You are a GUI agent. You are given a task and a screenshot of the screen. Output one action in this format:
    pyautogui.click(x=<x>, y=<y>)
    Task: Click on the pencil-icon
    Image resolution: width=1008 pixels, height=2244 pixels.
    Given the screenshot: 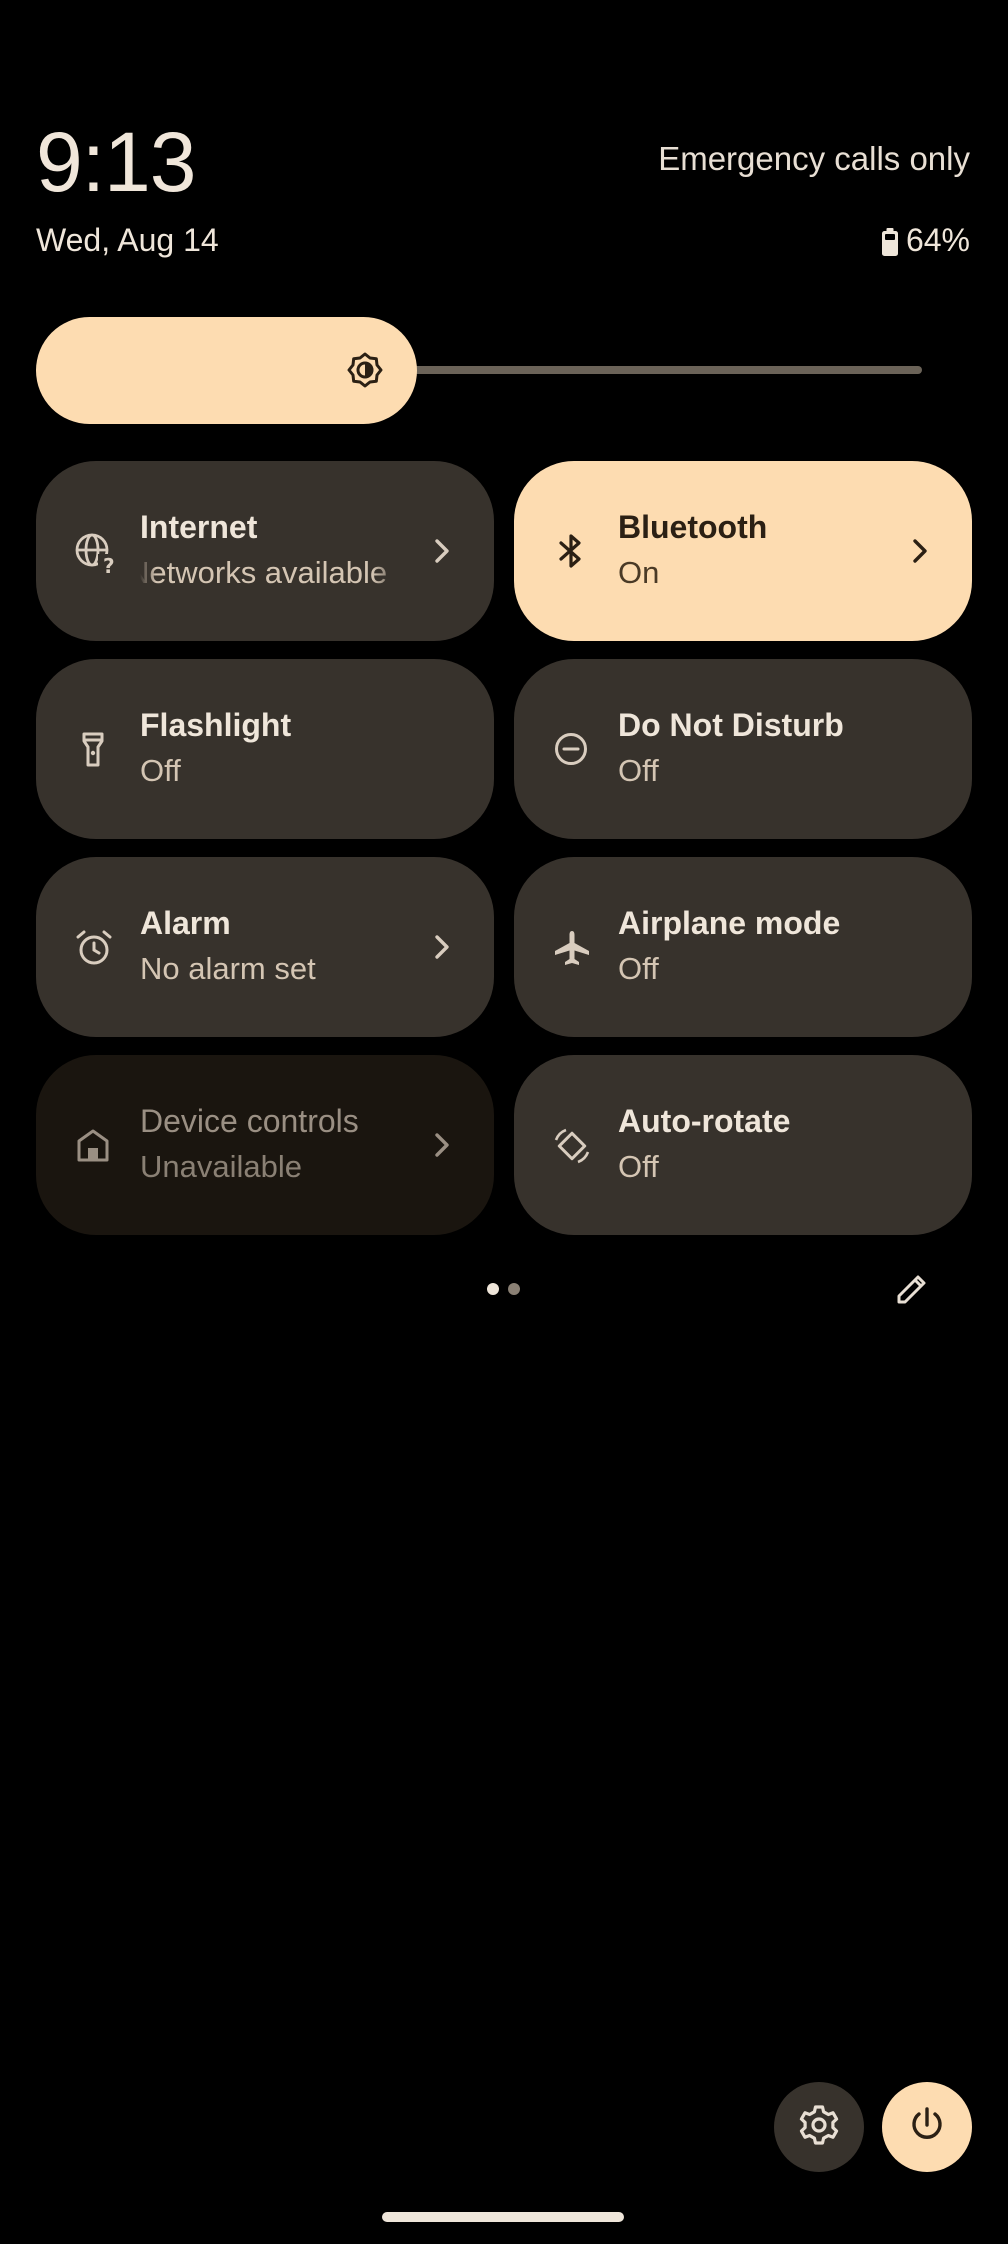 What is the action you would take?
    pyautogui.click(x=912, y=1289)
    